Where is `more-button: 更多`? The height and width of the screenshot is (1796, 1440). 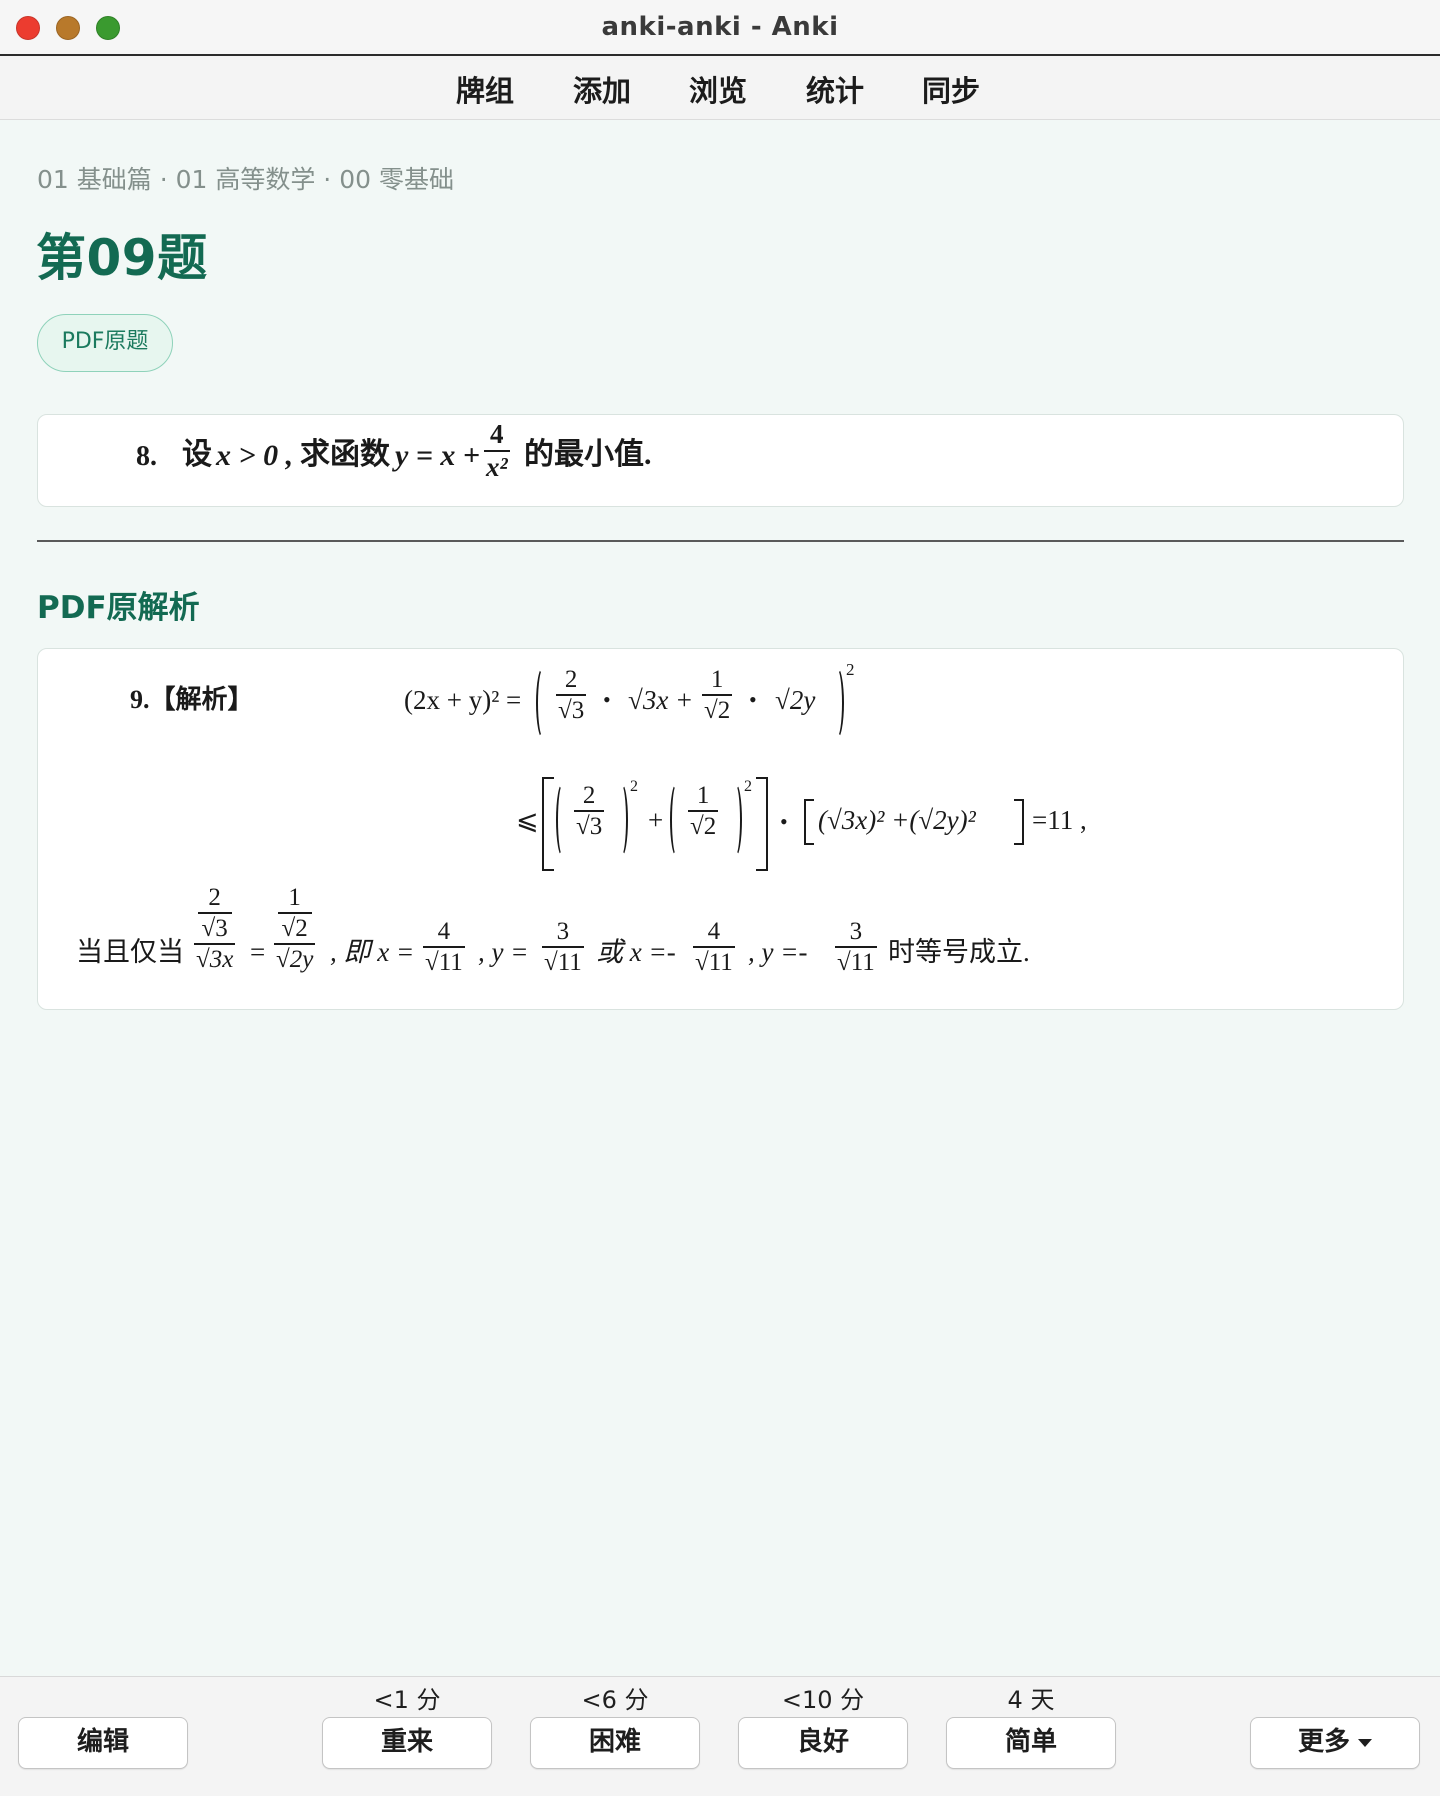 more-button: 更多 is located at coordinates (1335, 1743).